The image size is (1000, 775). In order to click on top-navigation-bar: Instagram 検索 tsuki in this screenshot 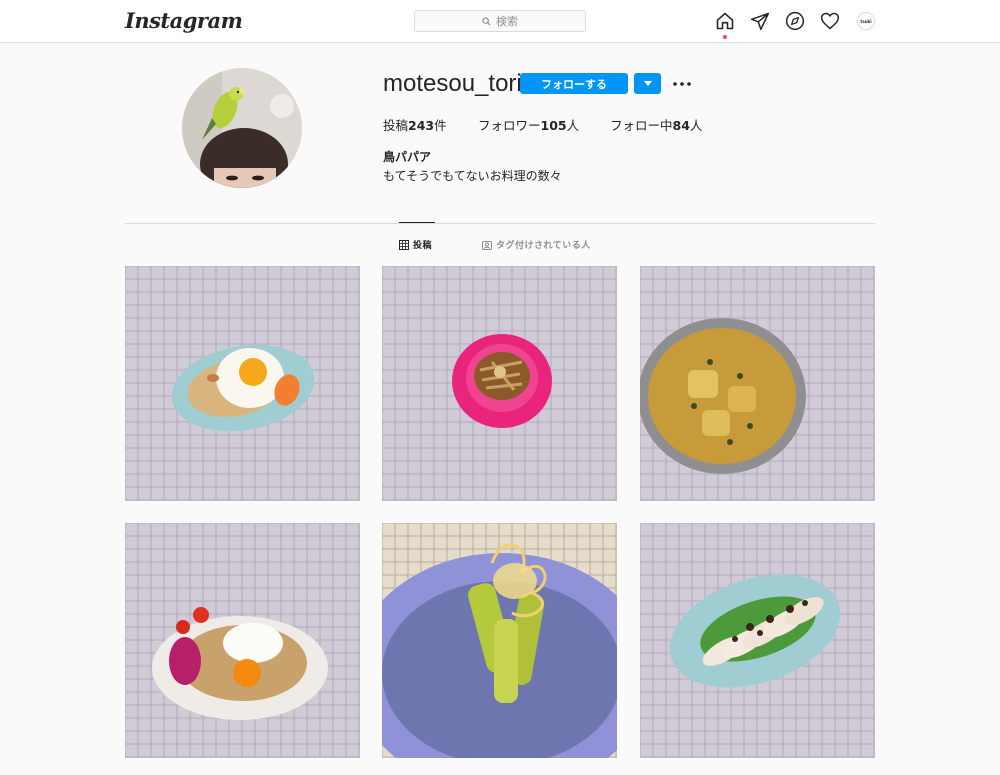, I will do `click(500, 21)`.